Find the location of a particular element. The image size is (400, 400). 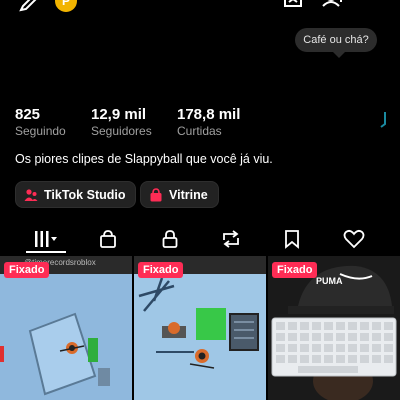

add-friend-icon is located at coordinates (334, 6).